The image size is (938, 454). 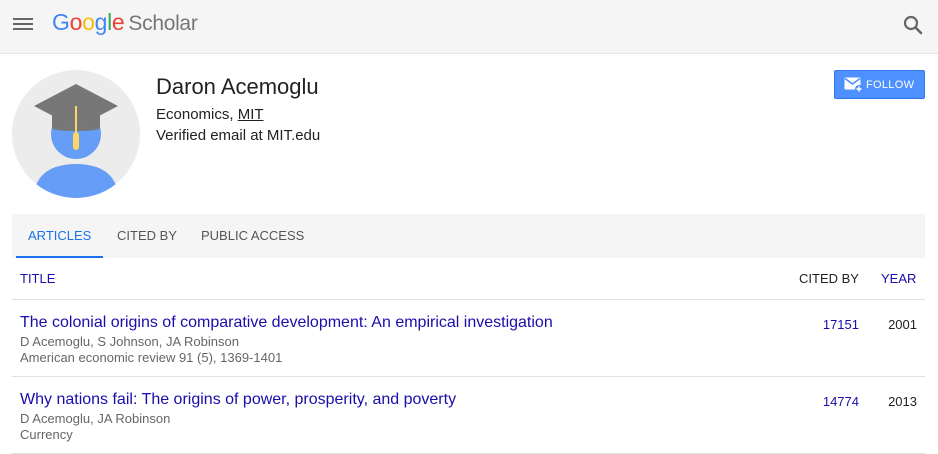 What do you see at coordinates (252, 236) in the screenshot?
I see `tab-public-access: PUBLIC ACCESS` at bounding box center [252, 236].